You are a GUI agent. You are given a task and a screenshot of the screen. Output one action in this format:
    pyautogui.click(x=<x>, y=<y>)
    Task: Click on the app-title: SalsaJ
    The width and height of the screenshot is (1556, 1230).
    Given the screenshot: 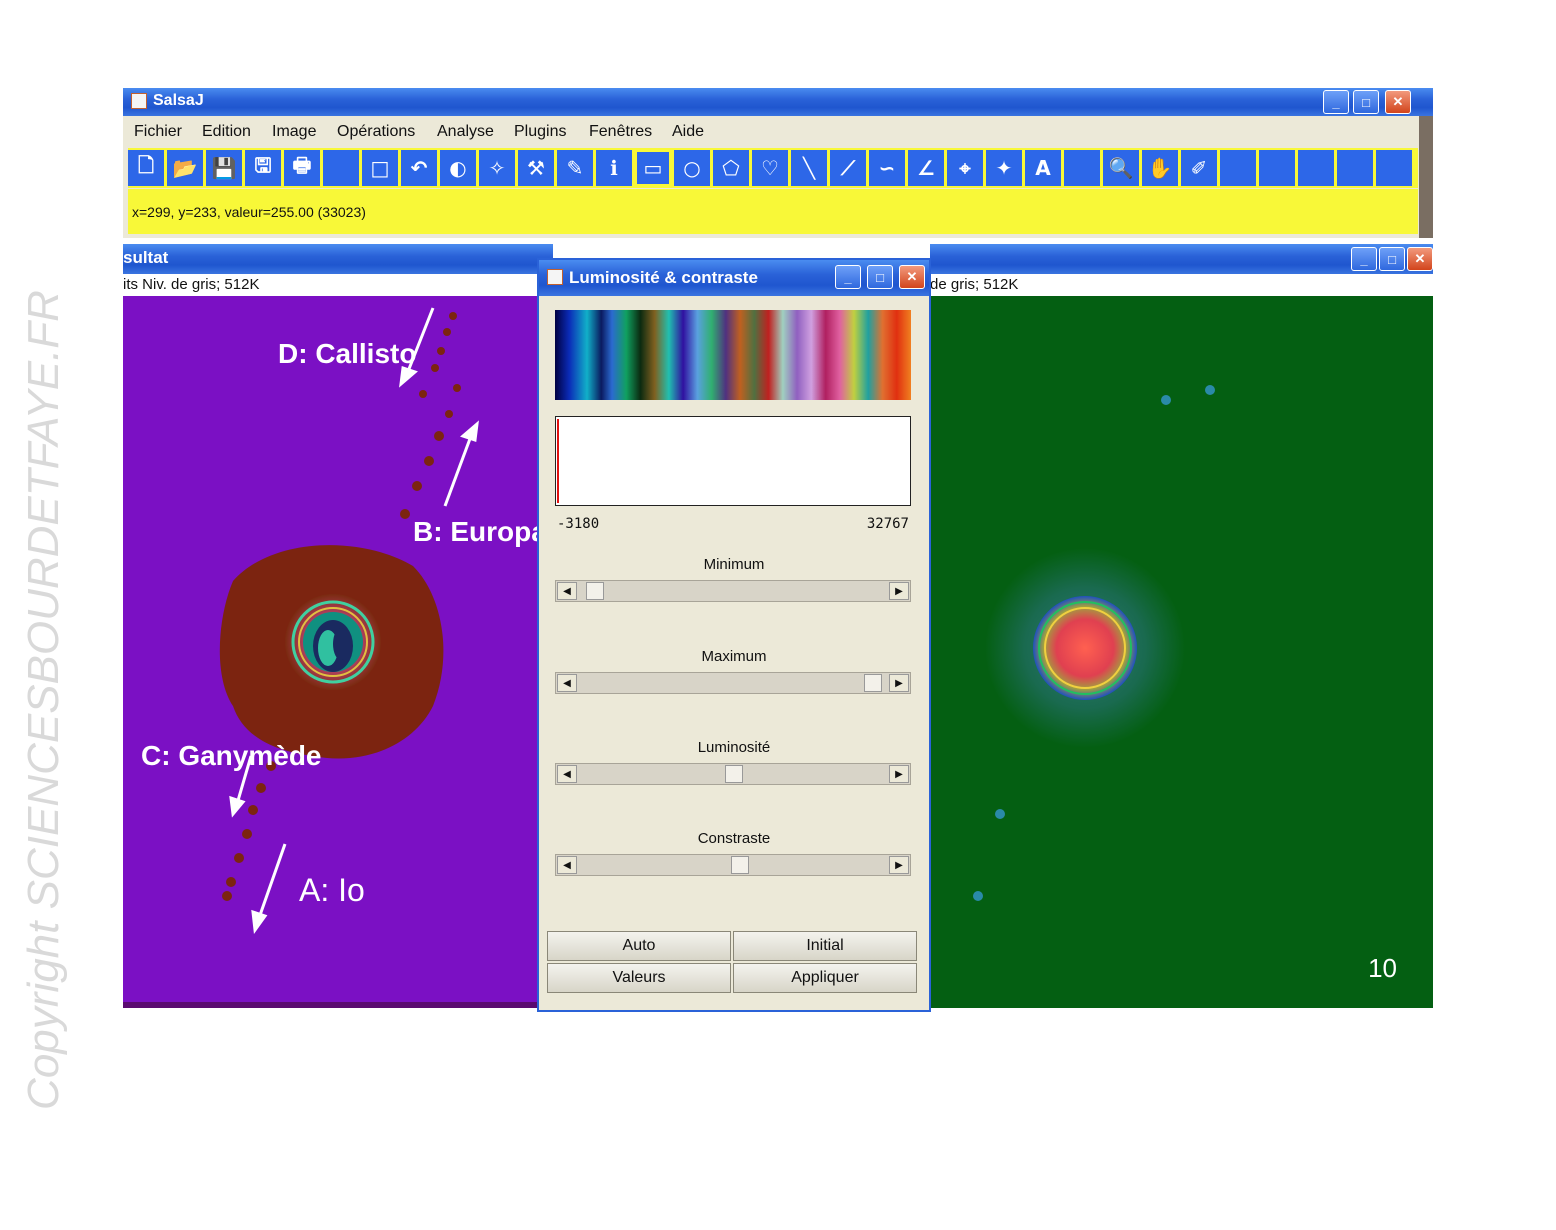 What is the action you would take?
    pyautogui.click(x=178, y=100)
    